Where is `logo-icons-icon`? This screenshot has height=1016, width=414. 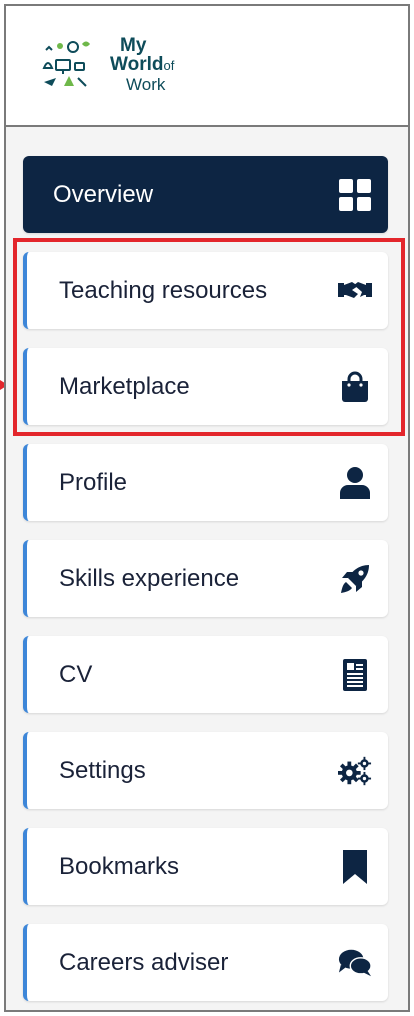 logo-icons-icon is located at coordinates (66, 64).